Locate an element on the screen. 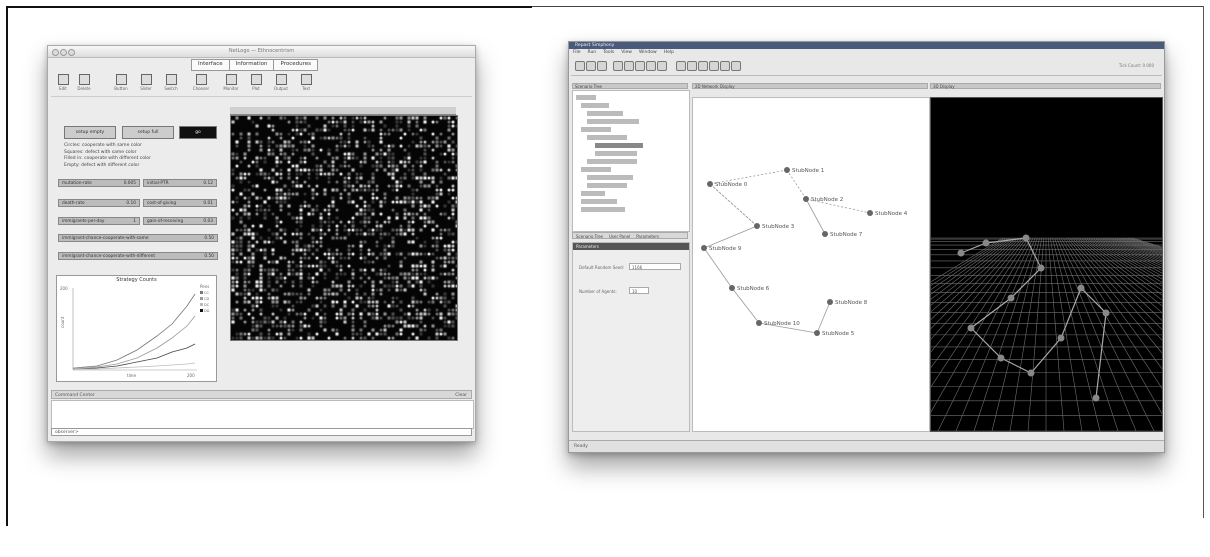 The image size is (1210, 557). init-icon is located at coordinates (618, 66).